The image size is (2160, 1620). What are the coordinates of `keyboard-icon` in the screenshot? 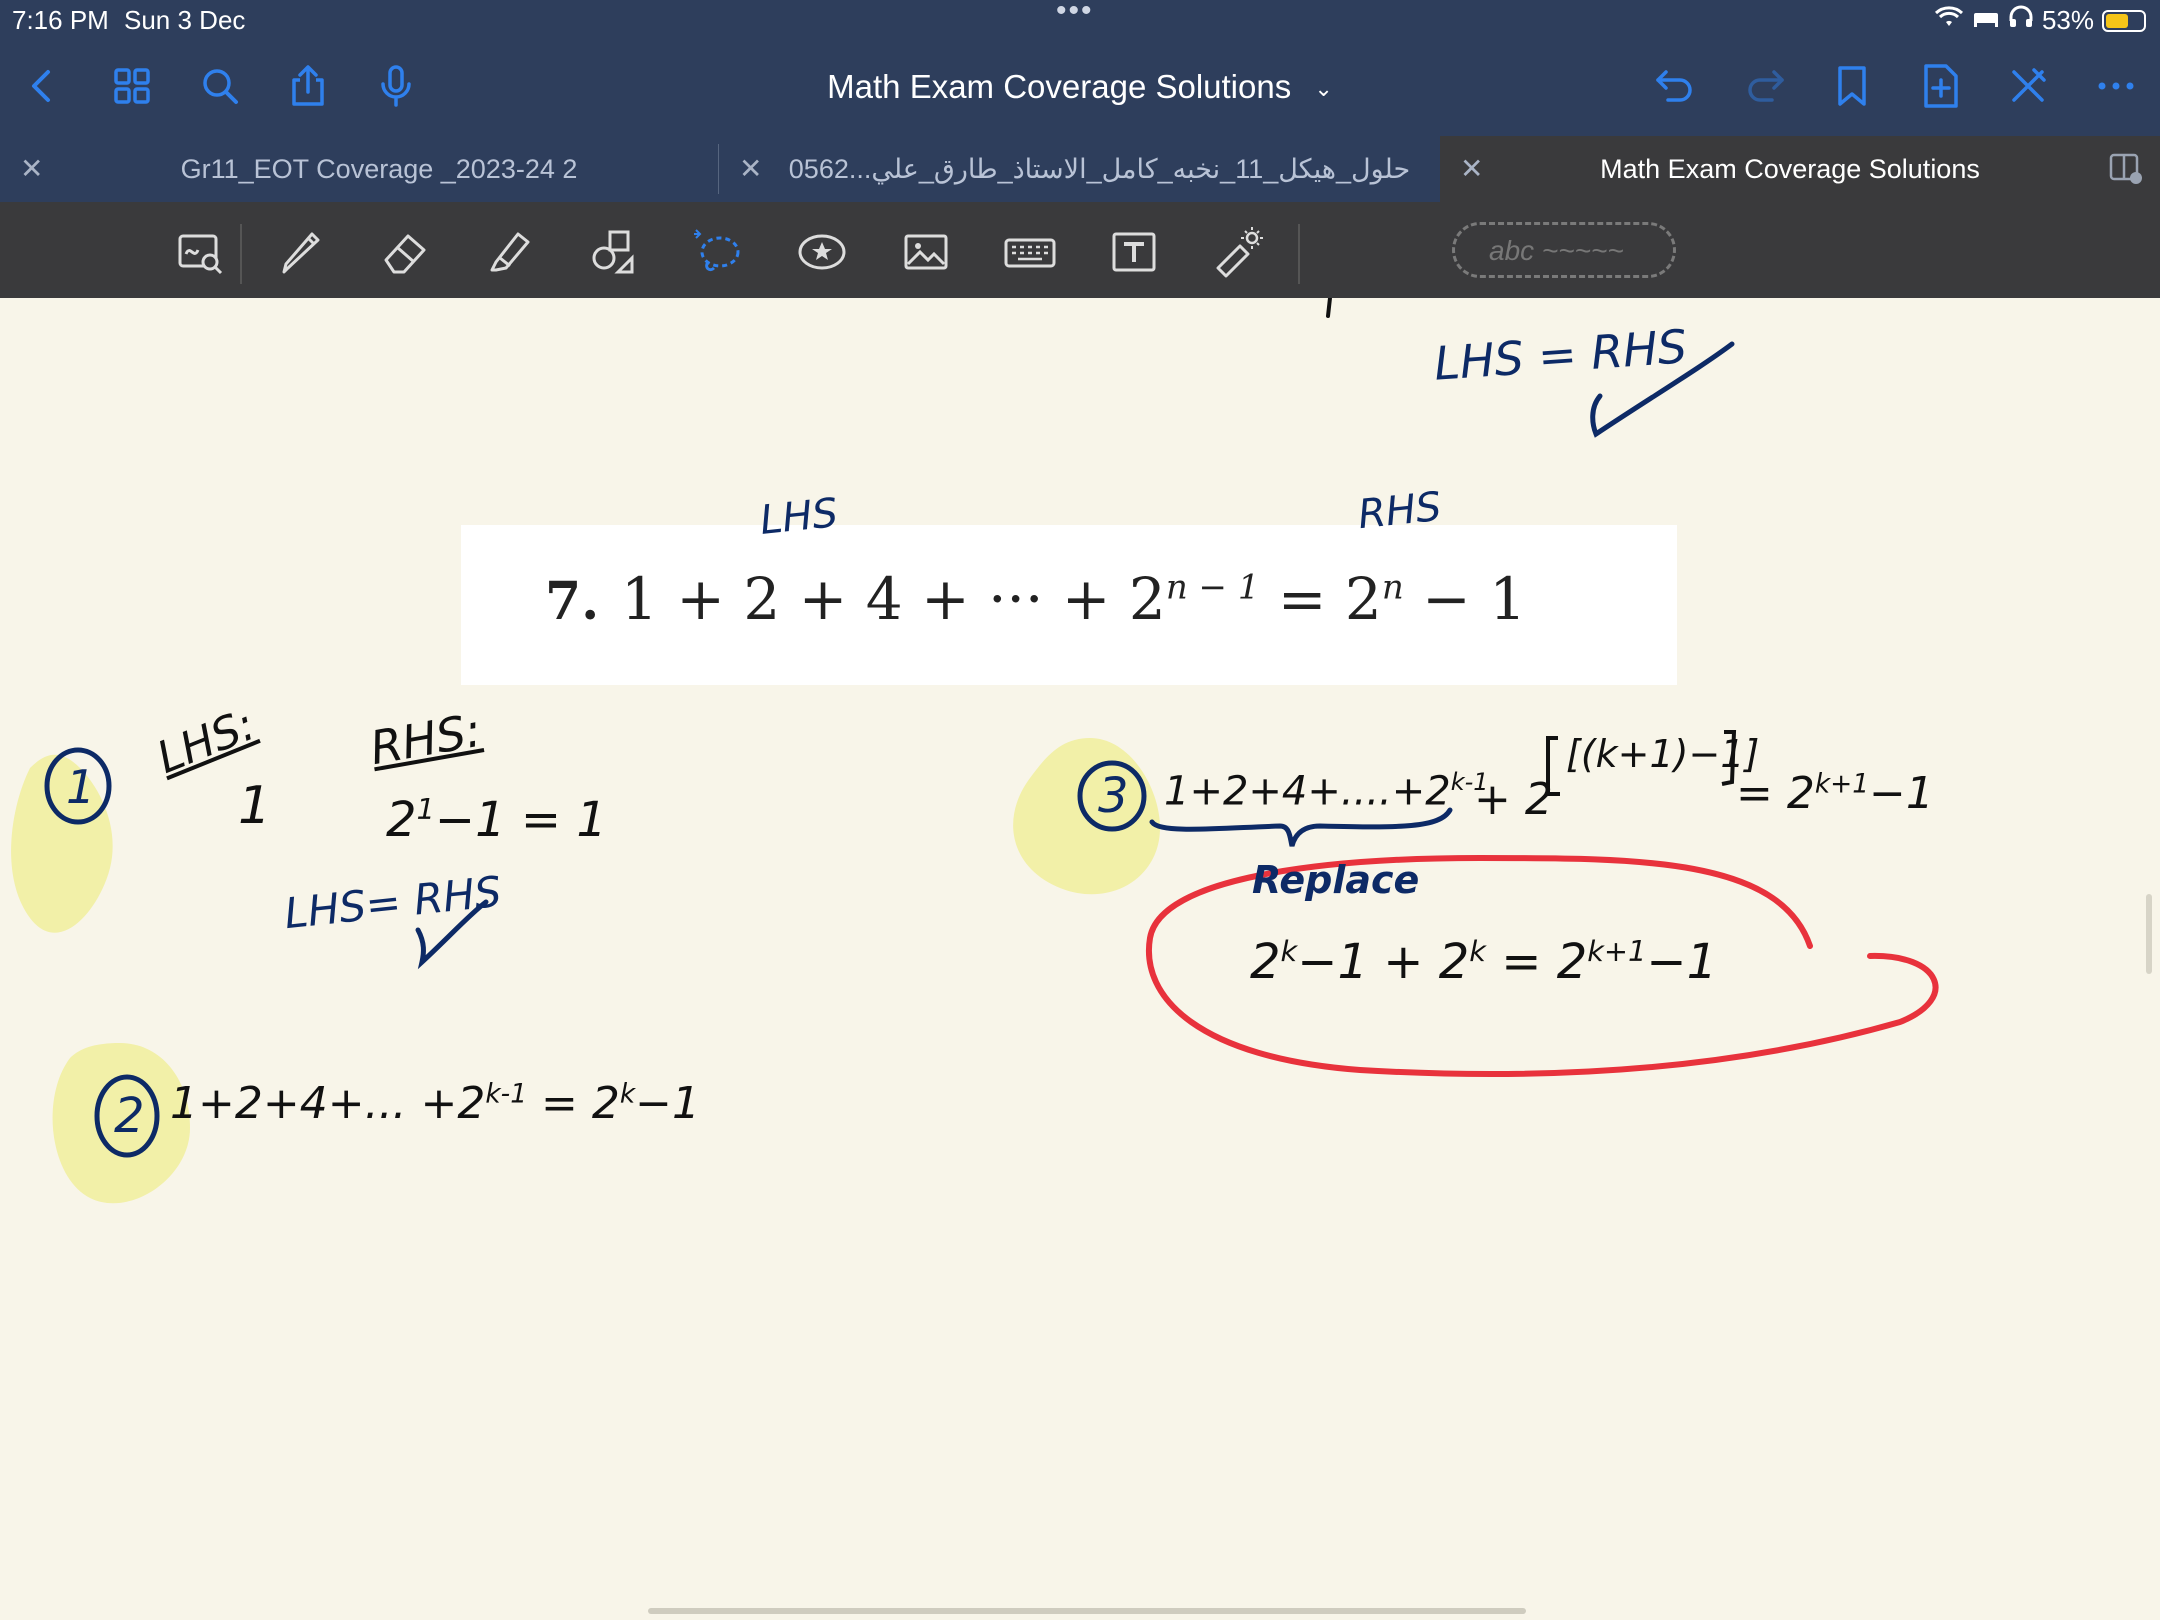 It's located at (1030, 252).